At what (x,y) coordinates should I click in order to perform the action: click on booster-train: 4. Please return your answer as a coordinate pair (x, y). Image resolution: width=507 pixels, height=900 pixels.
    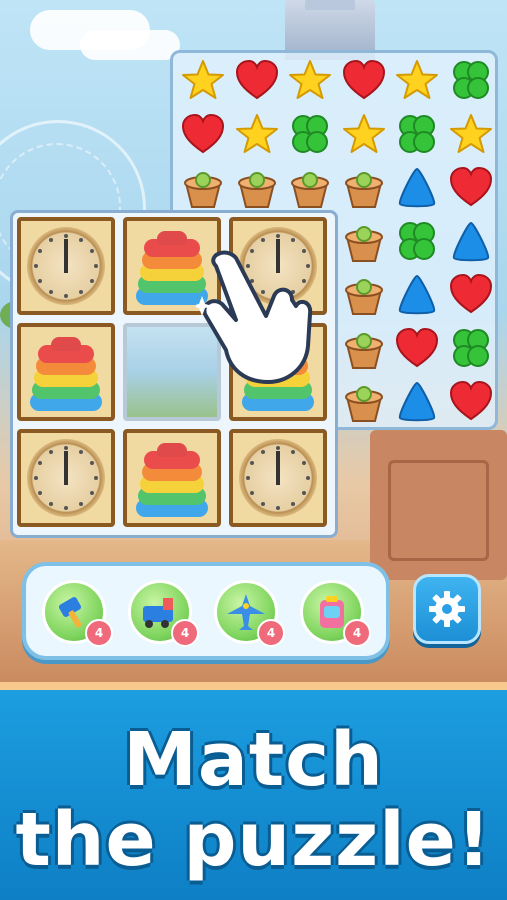
    Looking at the image, I should click on (163, 613).